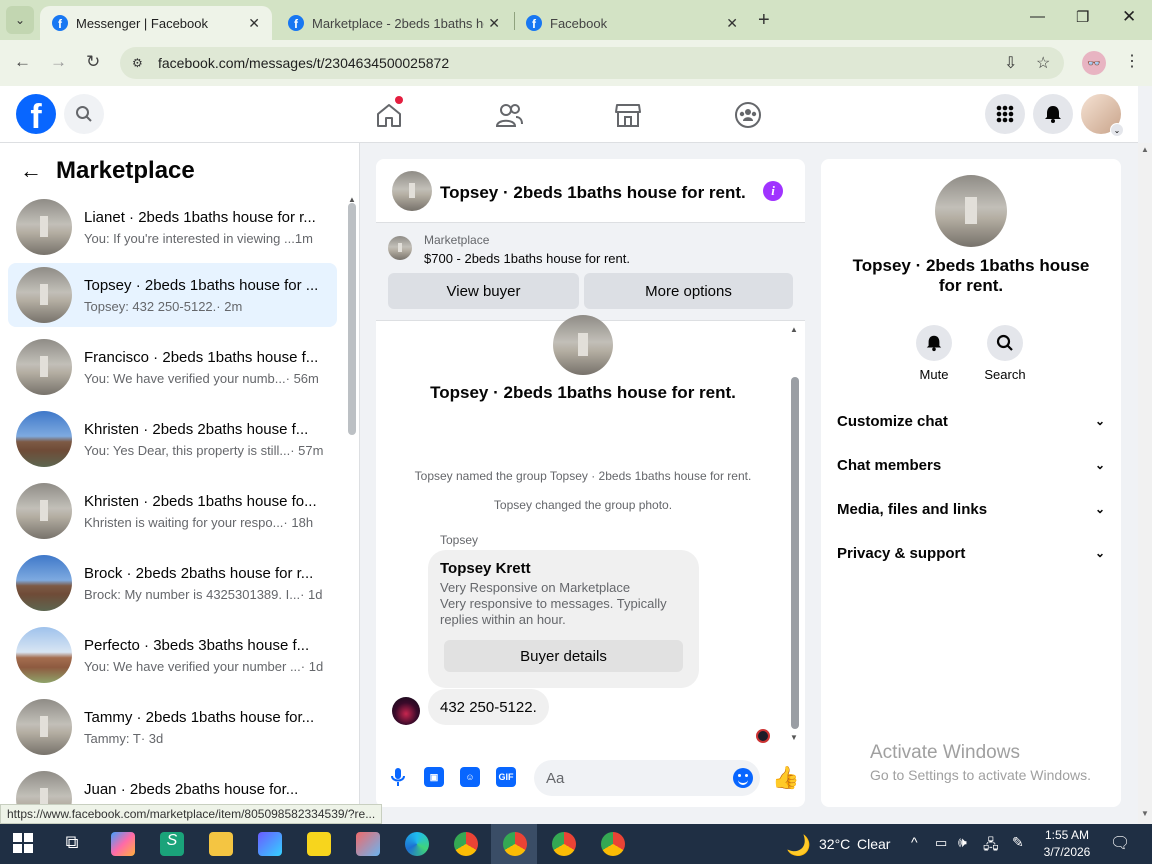  What do you see at coordinates (1037, 16) in the screenshot?
I see `minimize-icon: —` at bounding box center [1037, 16].